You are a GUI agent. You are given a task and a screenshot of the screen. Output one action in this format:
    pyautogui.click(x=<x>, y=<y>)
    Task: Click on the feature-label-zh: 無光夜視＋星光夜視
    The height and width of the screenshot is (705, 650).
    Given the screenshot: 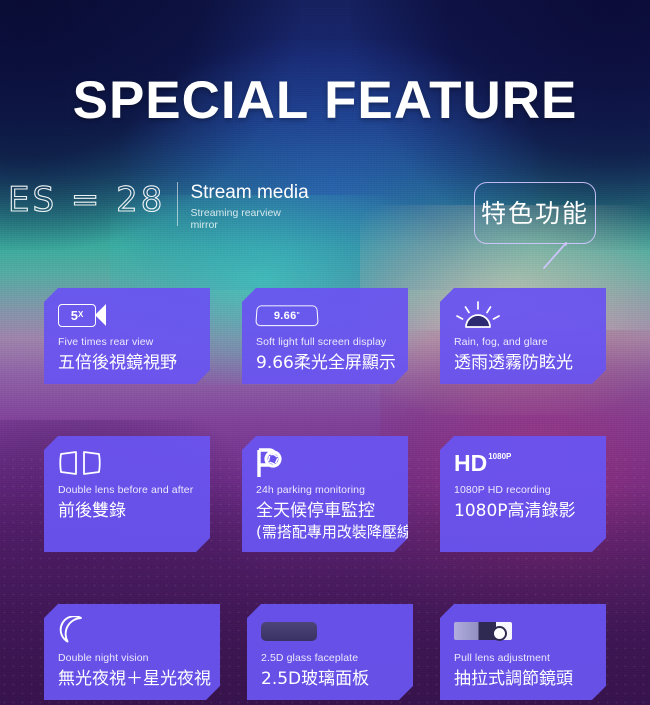 What is the action you would take?
    pyautogui.click(x=134, y=679)
    